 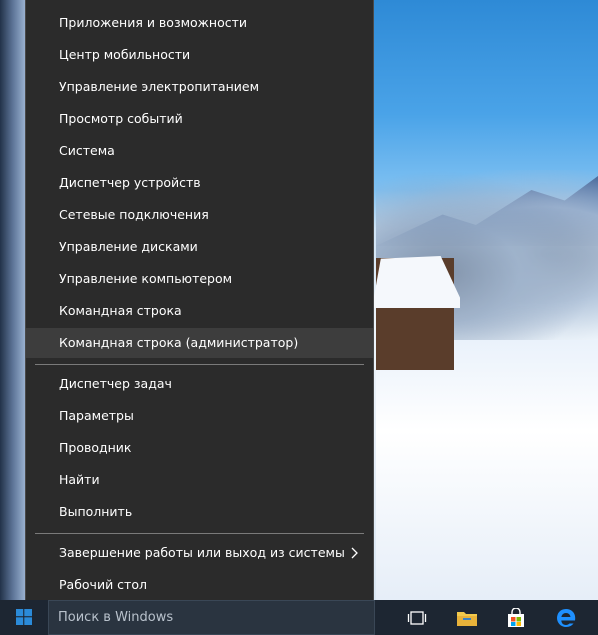 I want to click on menu-item-power-options: Управление электропитанием, so click(x=199, y=87).